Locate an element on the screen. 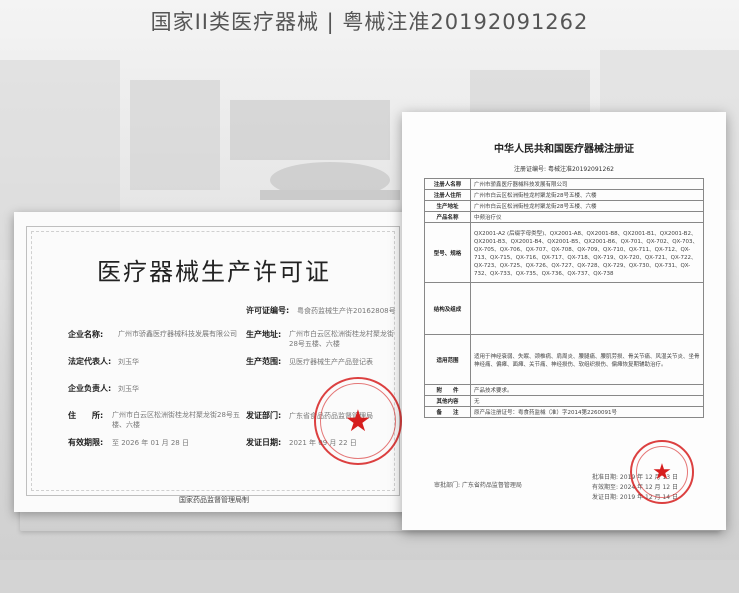 Image resolution: width=739 pixels, height=593 pixels. legal-rep-label: 法定代表人: is located at coordinates (90, 361).